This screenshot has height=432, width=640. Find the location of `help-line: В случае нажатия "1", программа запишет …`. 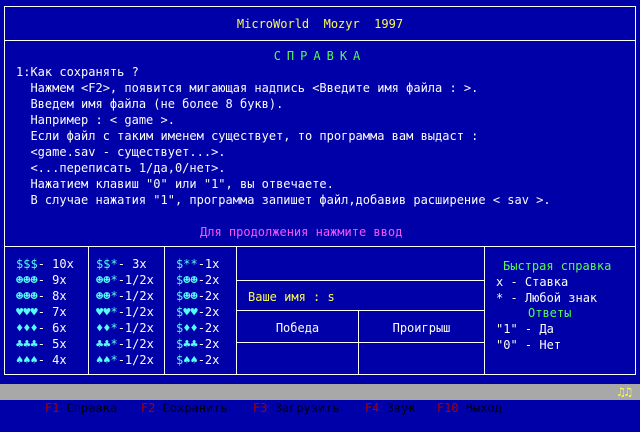

help-line: В случае нажатия "1", программа запишет … is located at coordinates (283, 200).